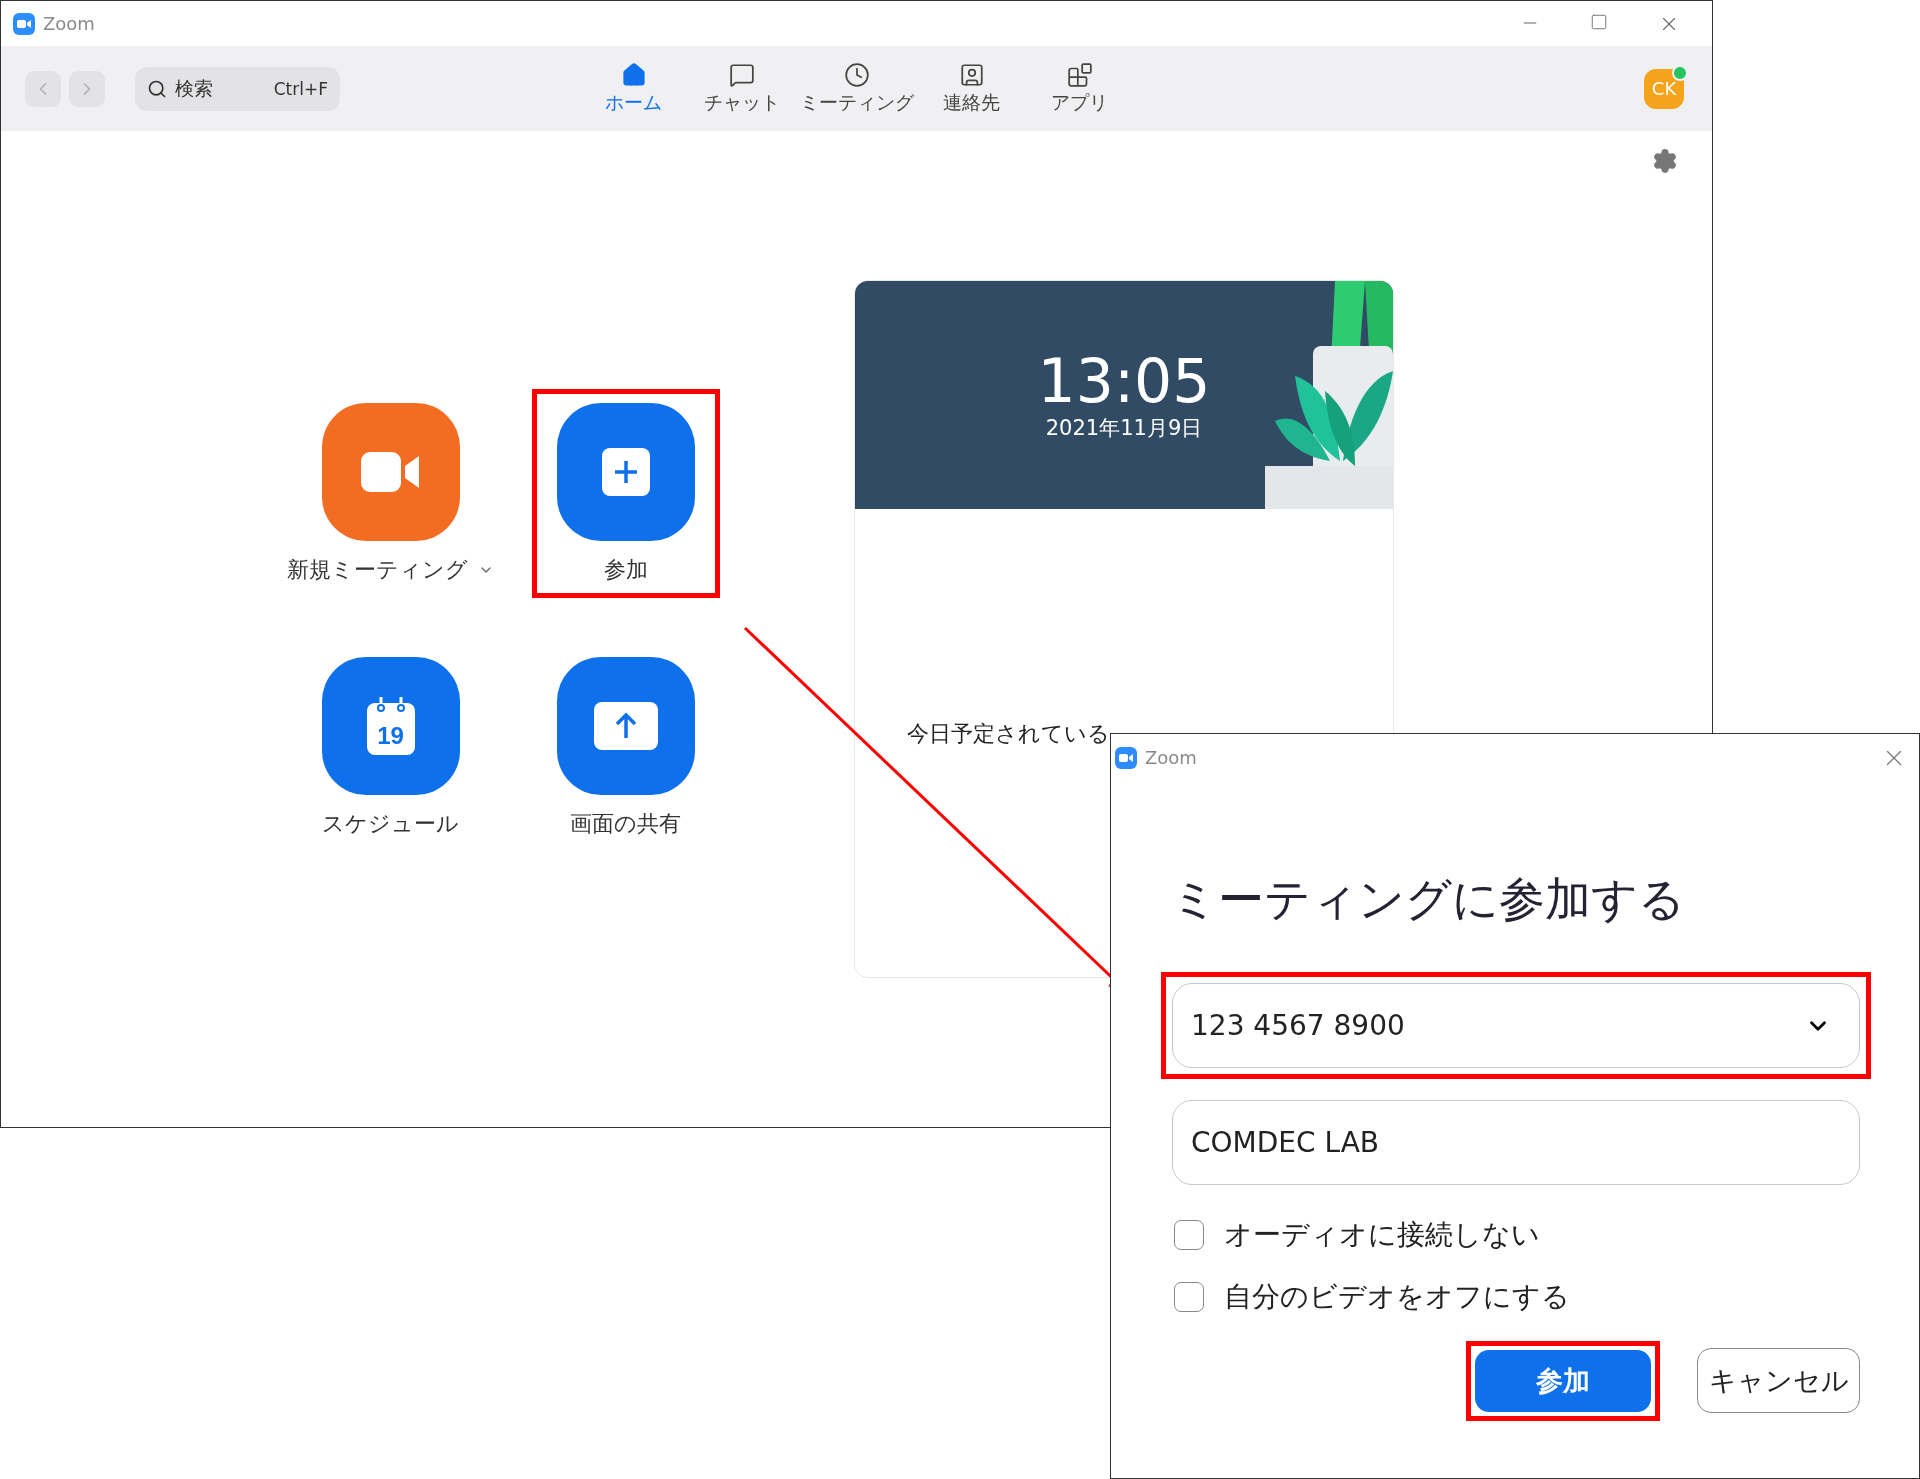  Describe the element at coordinates (69, 23) in the screenshot. I see `window-title: Zoom` at that location.